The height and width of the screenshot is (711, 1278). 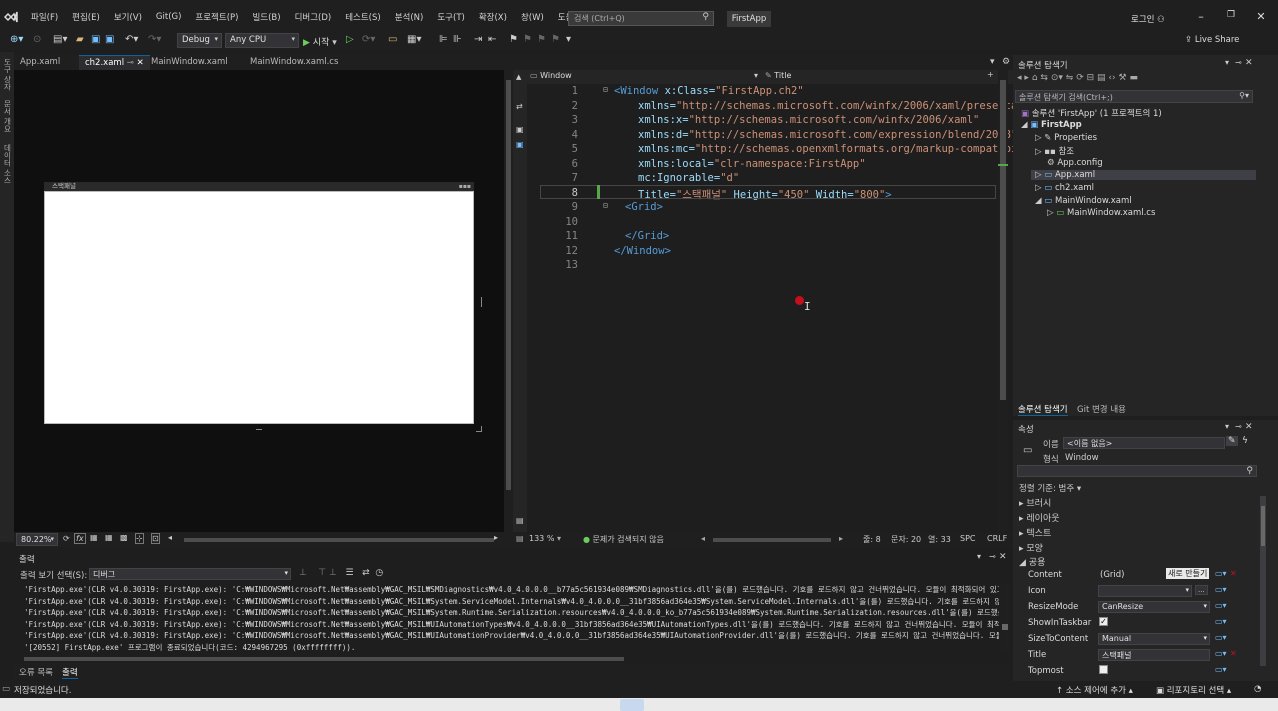 I want to click on menu-tools: 도구(T), so click(x=450, y=17).